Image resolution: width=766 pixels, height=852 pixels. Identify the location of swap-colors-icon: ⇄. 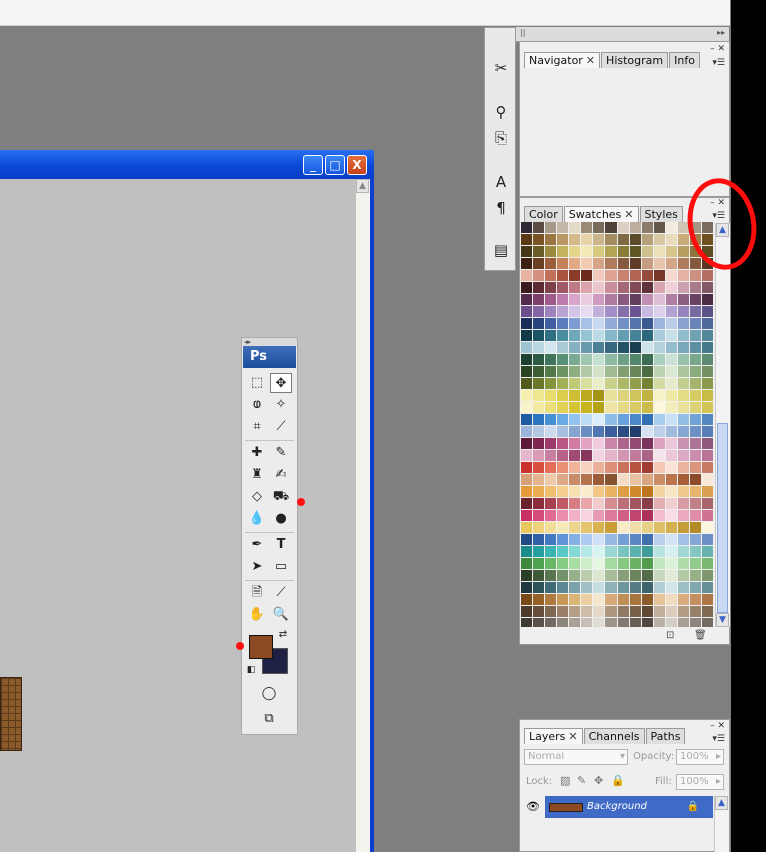
(283, 635).